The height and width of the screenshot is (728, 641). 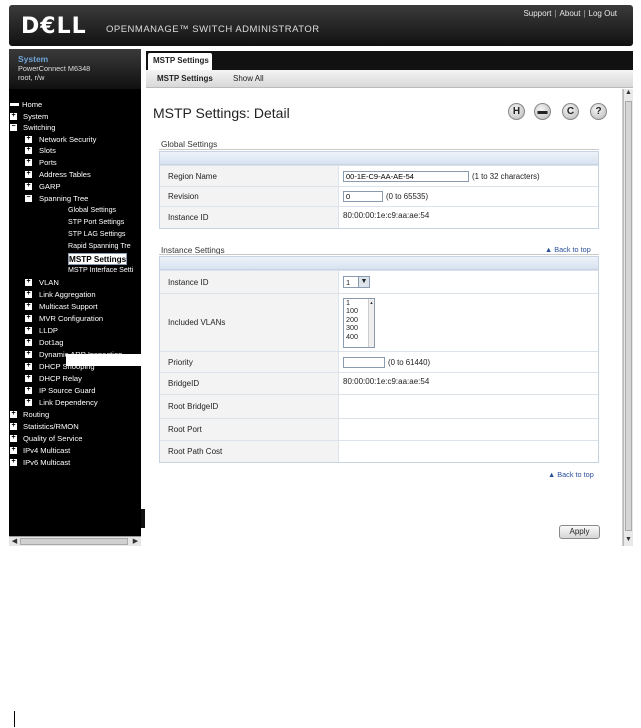 What do you see at coordinates (33, 162) in the screenshot?
I see `tree-item-ports: + Ports` at bounding box center [33, 162].